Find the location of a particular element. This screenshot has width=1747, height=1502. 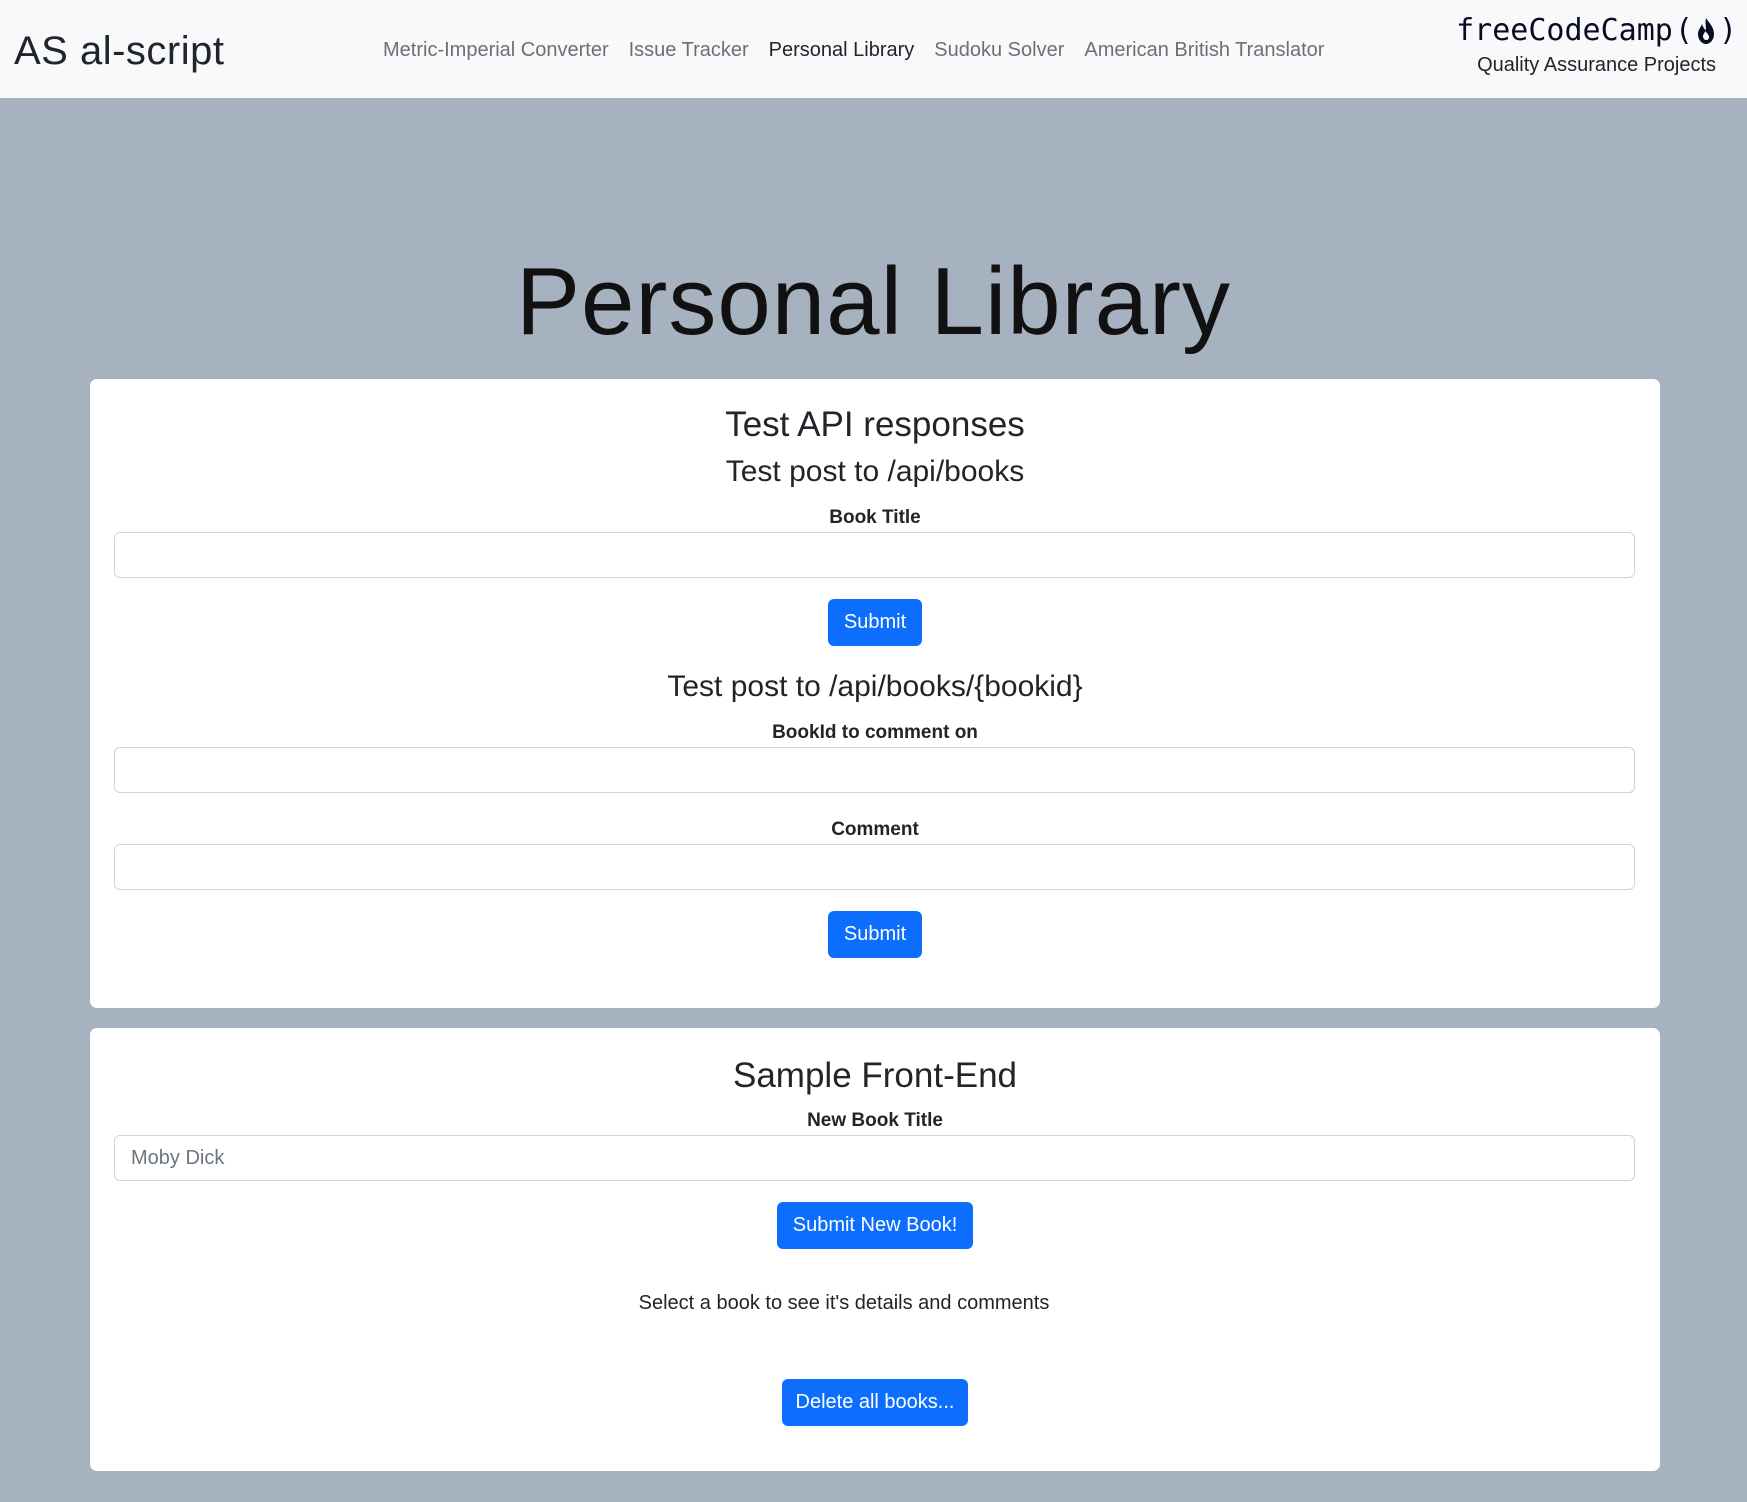

bookid-input is located at coordinates (874, 770).